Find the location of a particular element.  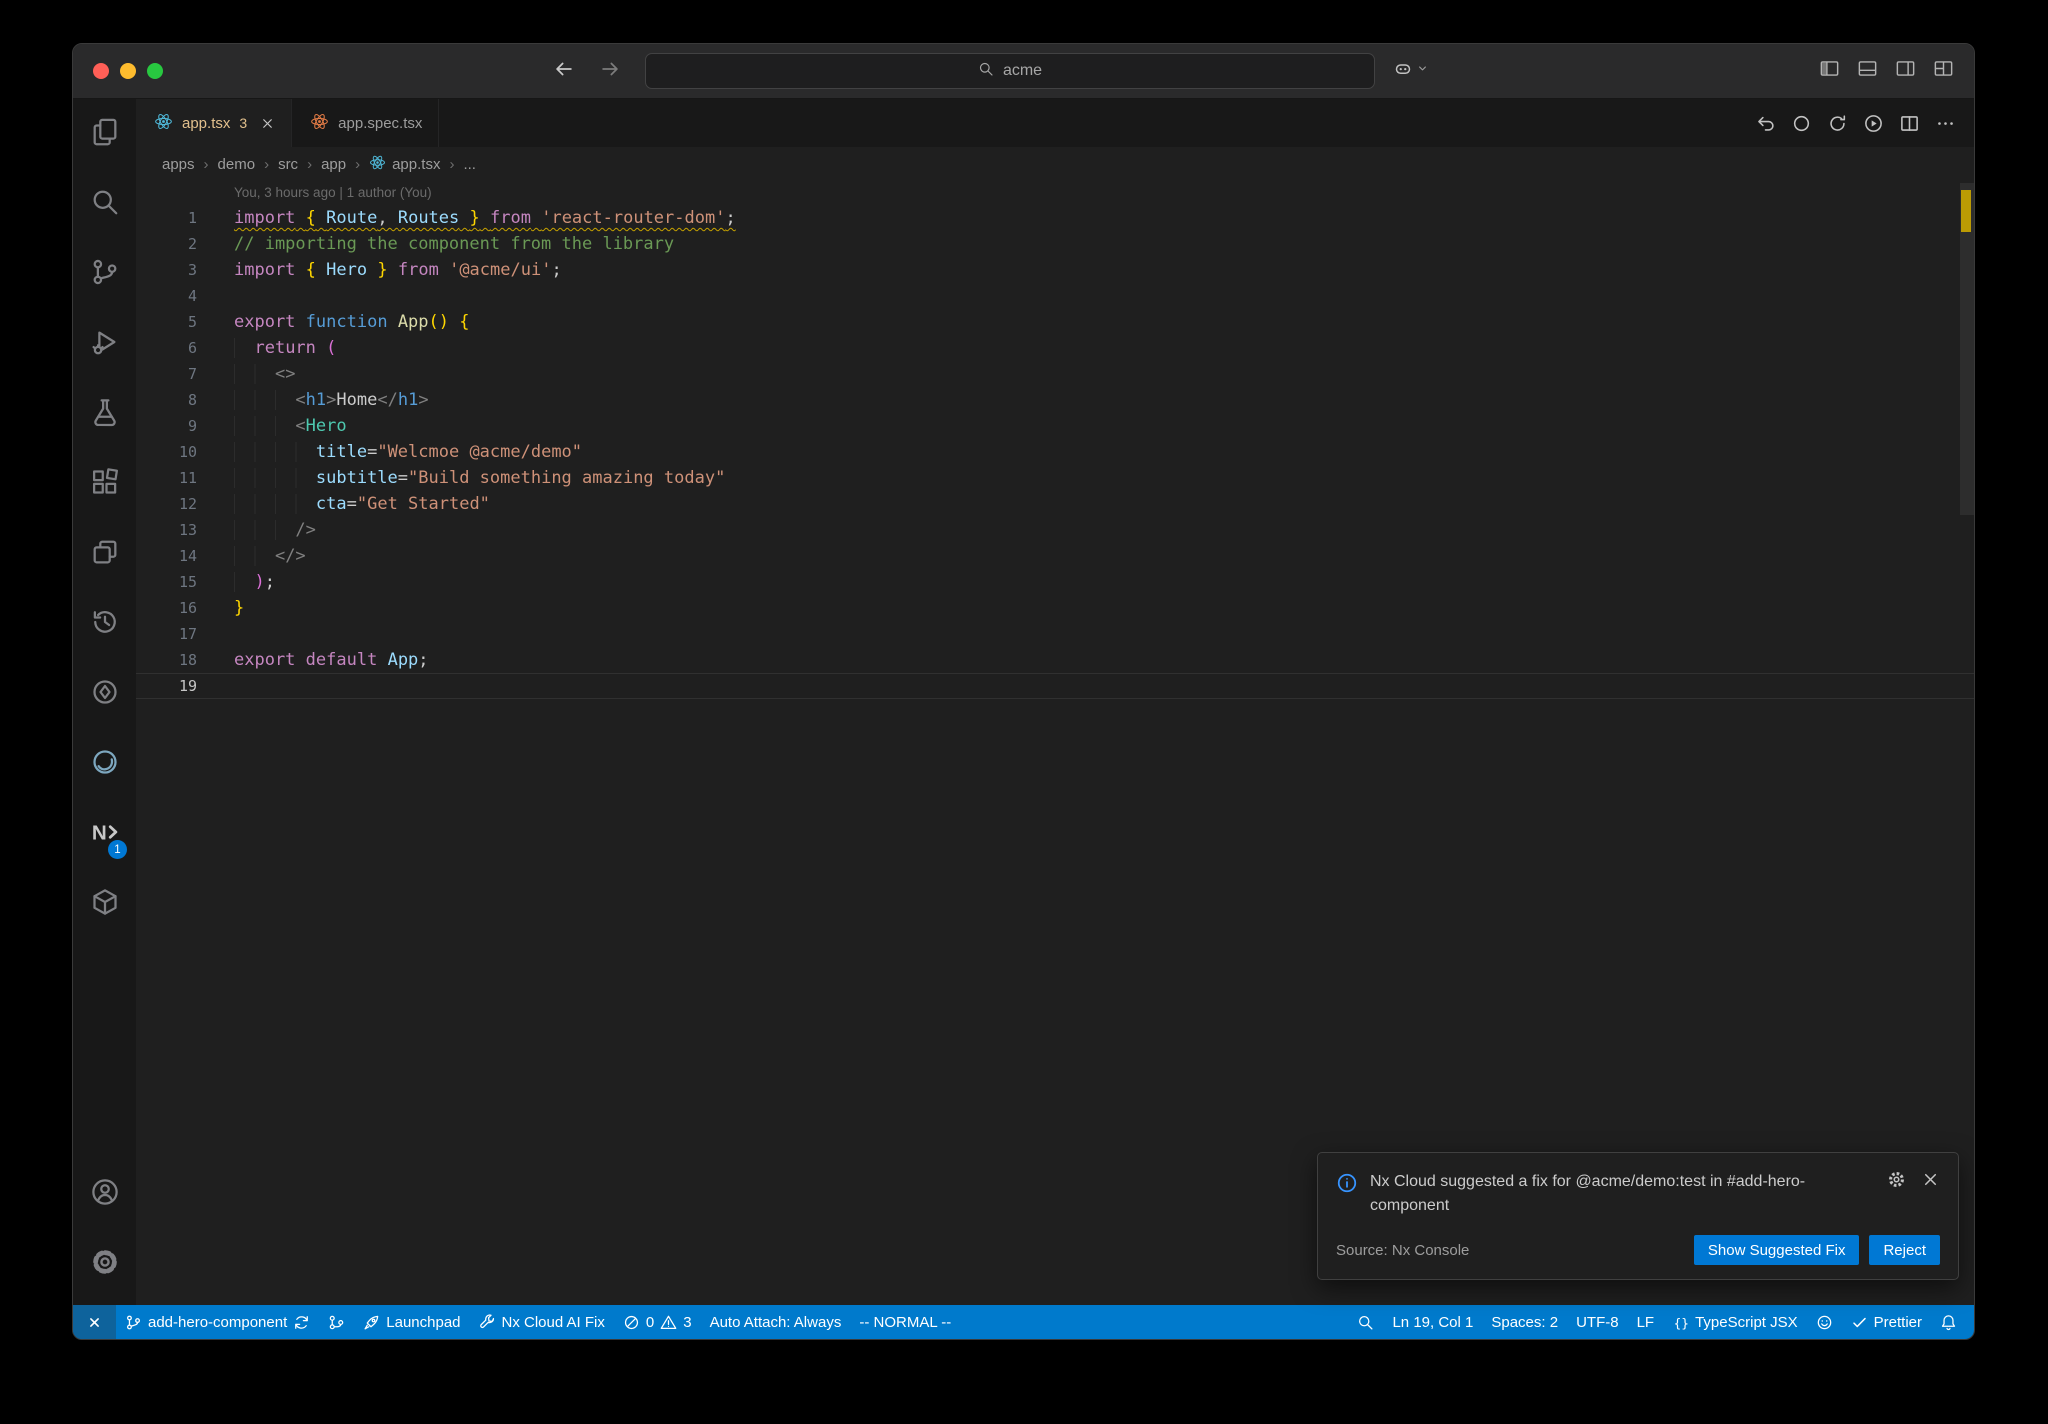

show-suggested-fix-button: Show Suggested Fix is located at coordinates (1776, 1250).